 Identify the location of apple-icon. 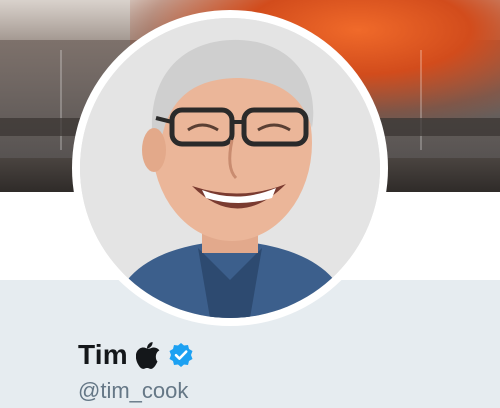
(147, 355).